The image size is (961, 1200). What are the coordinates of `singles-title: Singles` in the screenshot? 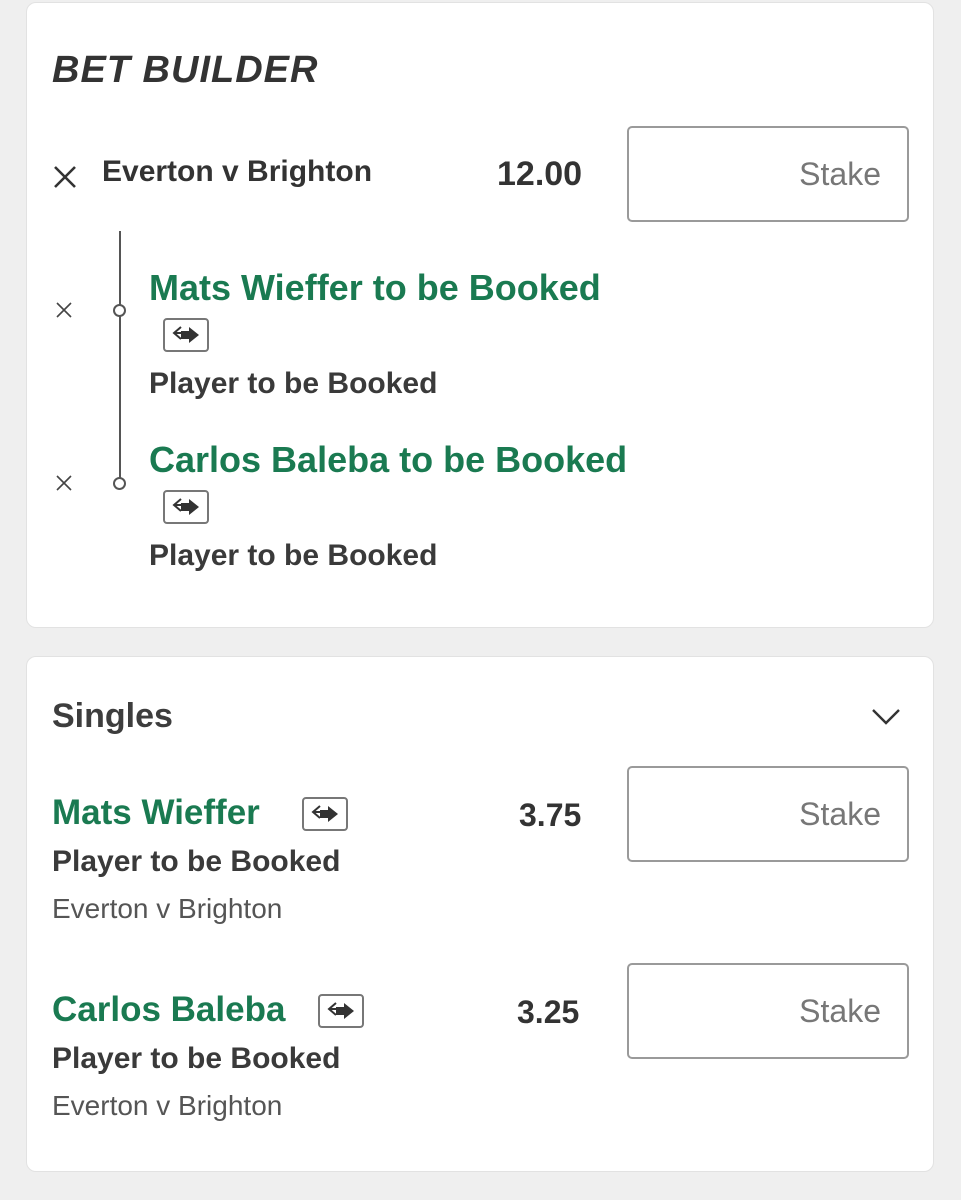 It's located at (112, 716).